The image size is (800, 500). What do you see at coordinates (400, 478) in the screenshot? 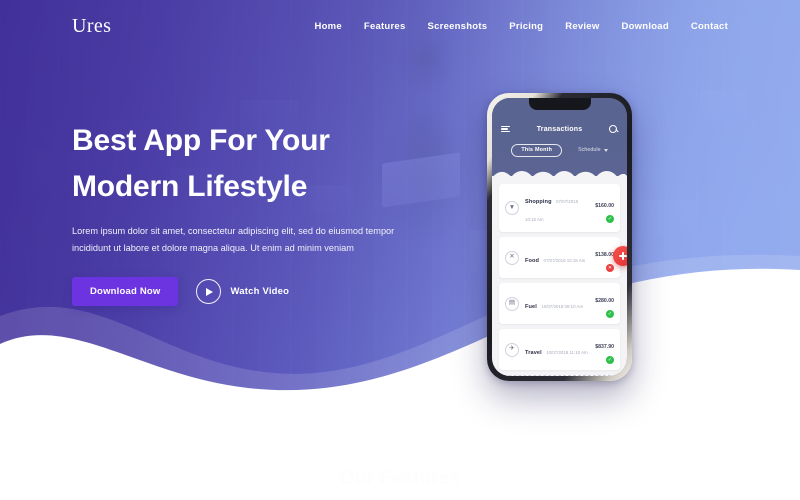
I see `section-heading: Our Features` at bounding box center [400, 478].